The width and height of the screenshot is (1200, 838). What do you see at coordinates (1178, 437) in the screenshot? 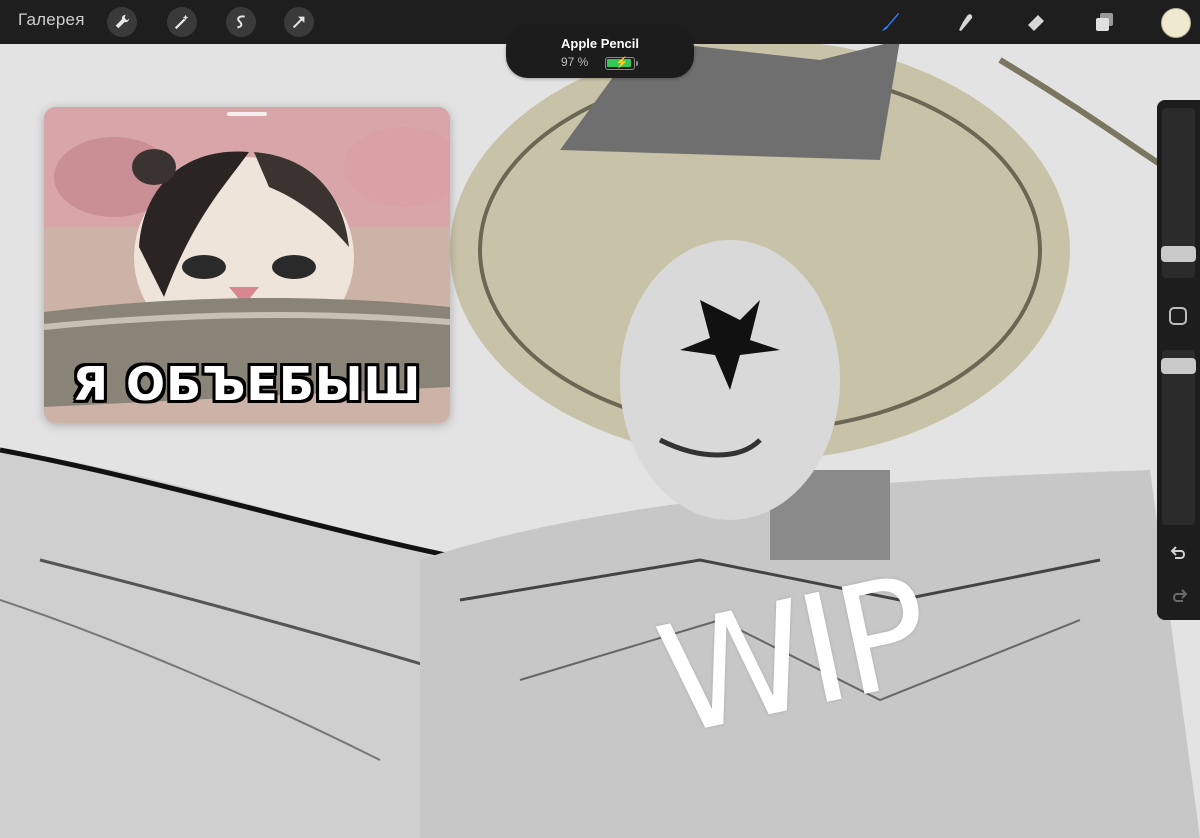
I see `opacity-slider` at bounding box center [1178, 437].